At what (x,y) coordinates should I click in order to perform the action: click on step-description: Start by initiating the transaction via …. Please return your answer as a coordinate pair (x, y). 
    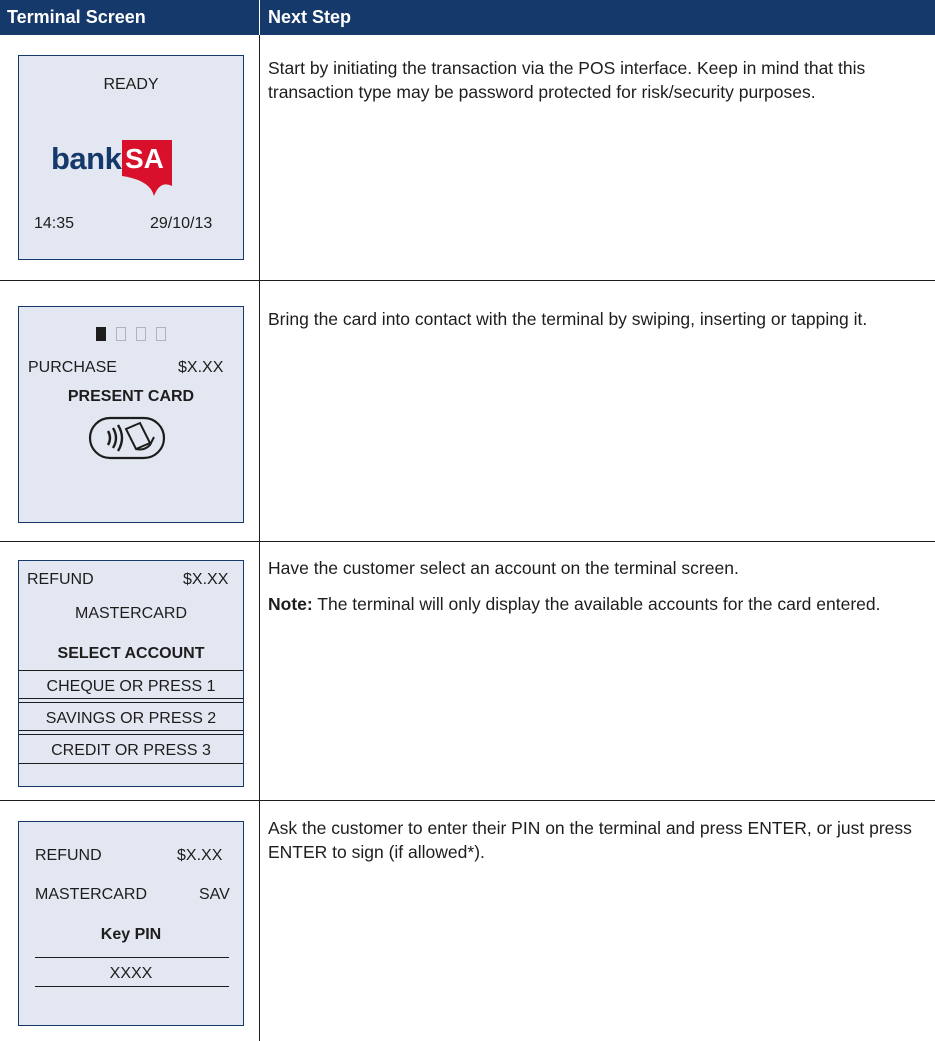
    Looking at the image, I should click on (567, 80).